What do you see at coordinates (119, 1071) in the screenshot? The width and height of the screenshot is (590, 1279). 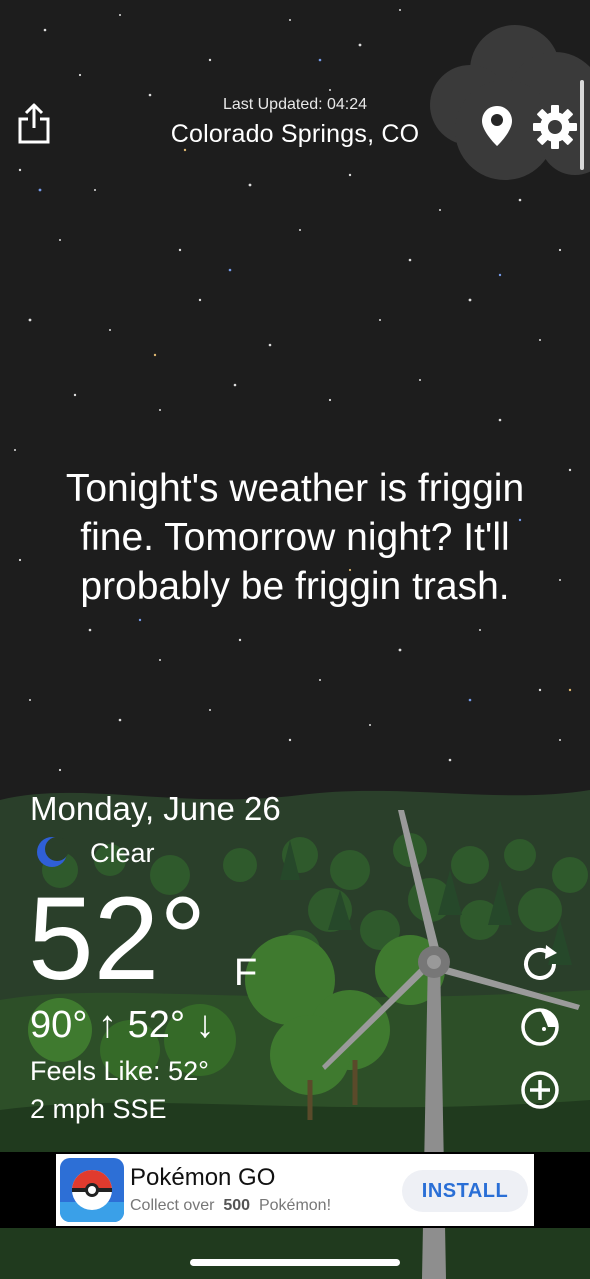 I see `feels-like: Feels Like: 52°` at bounding box center [119, 1071].